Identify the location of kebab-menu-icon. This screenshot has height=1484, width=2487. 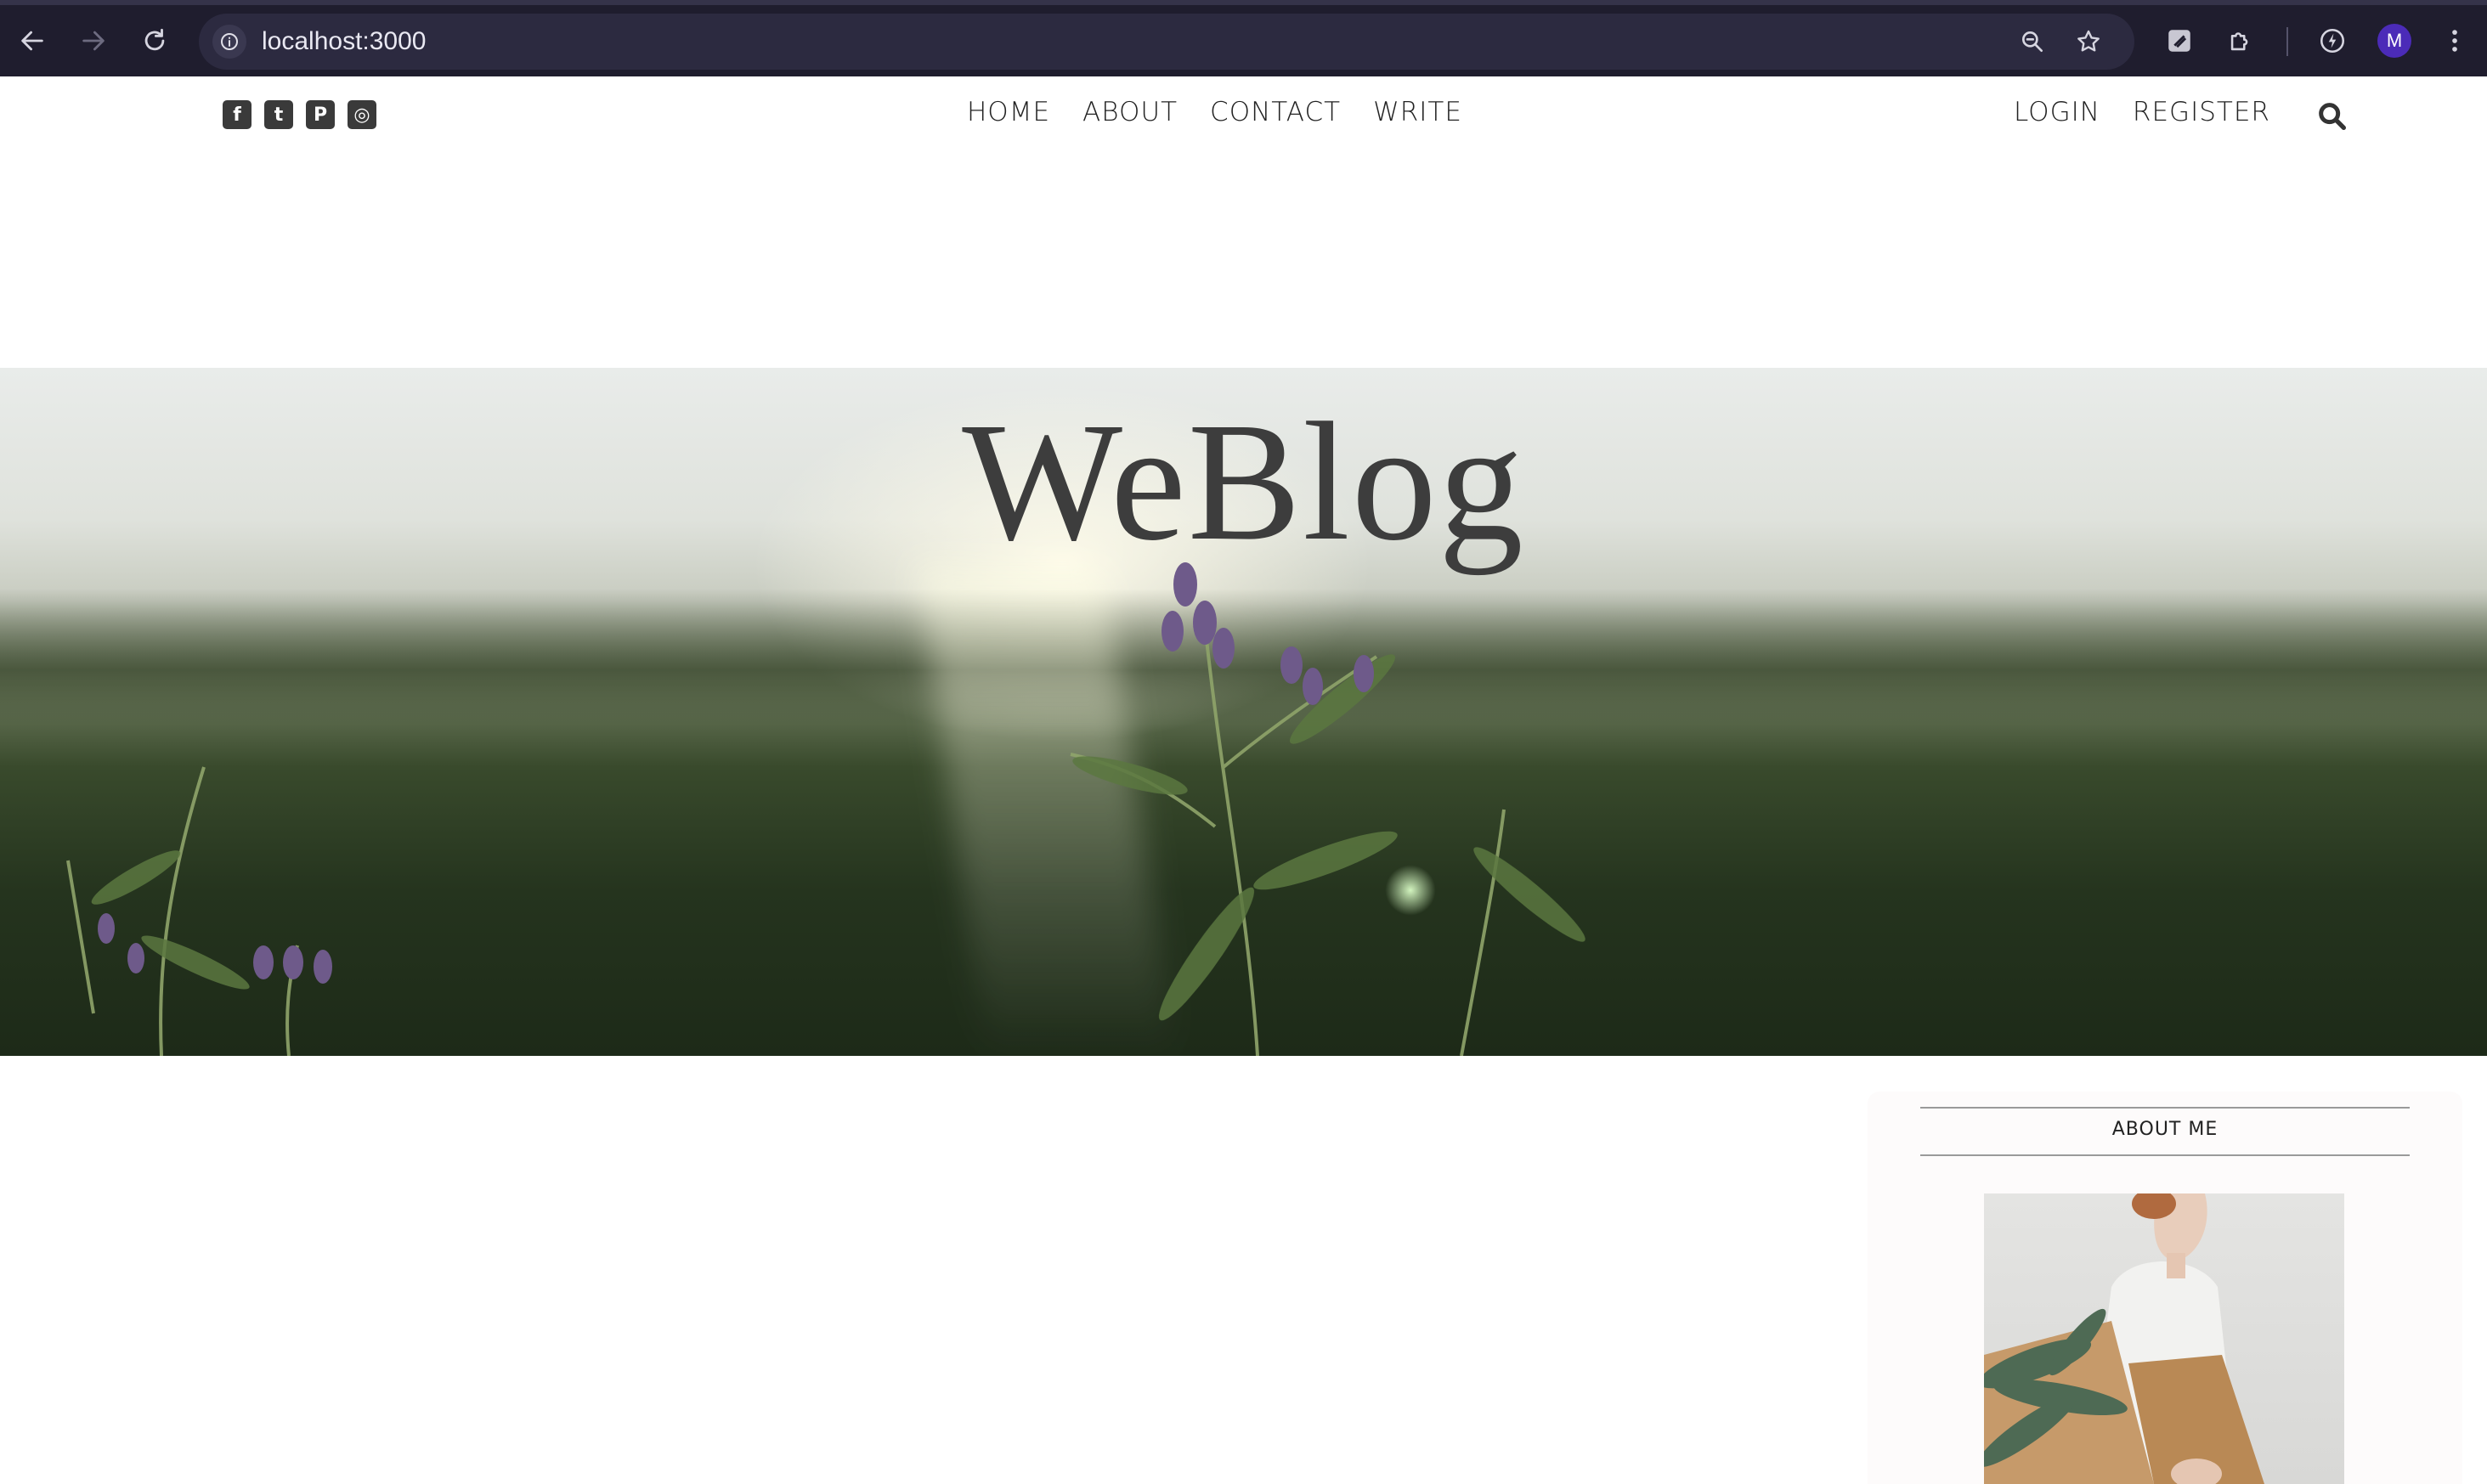
(2454, 41).